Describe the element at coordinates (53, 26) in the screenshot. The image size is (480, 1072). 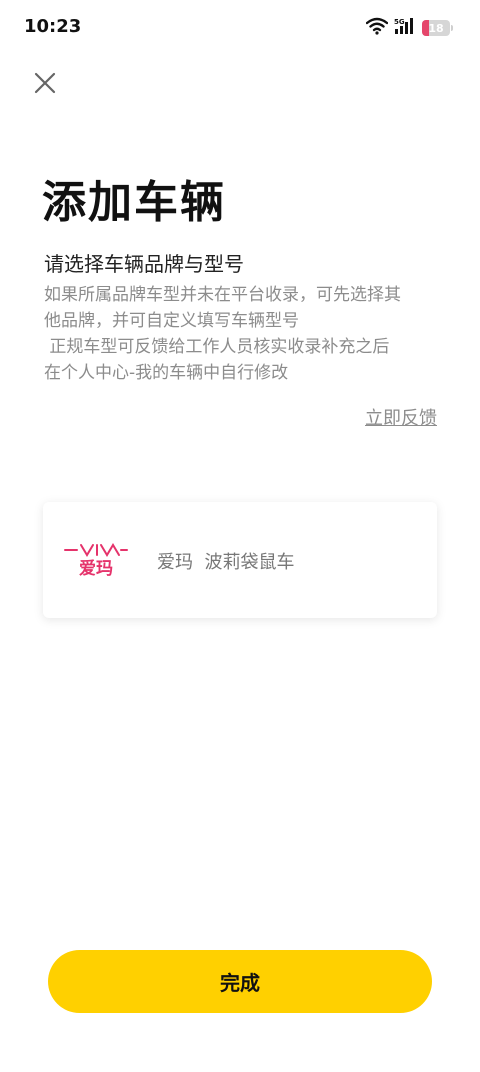
I see `status-time: 10:23` at that location.